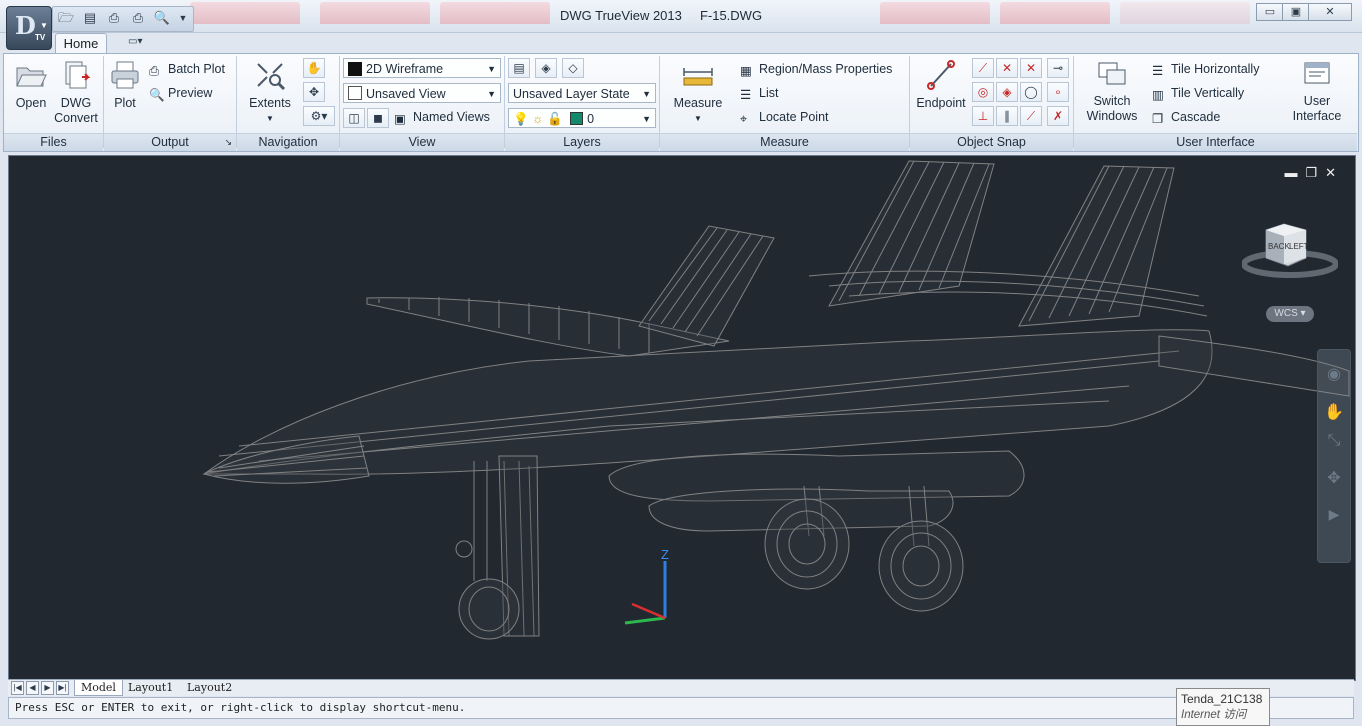  Describe the element at coordinates (90, 18) in the screenshot. I see `dwg-convert-icon: ▤` at that location.